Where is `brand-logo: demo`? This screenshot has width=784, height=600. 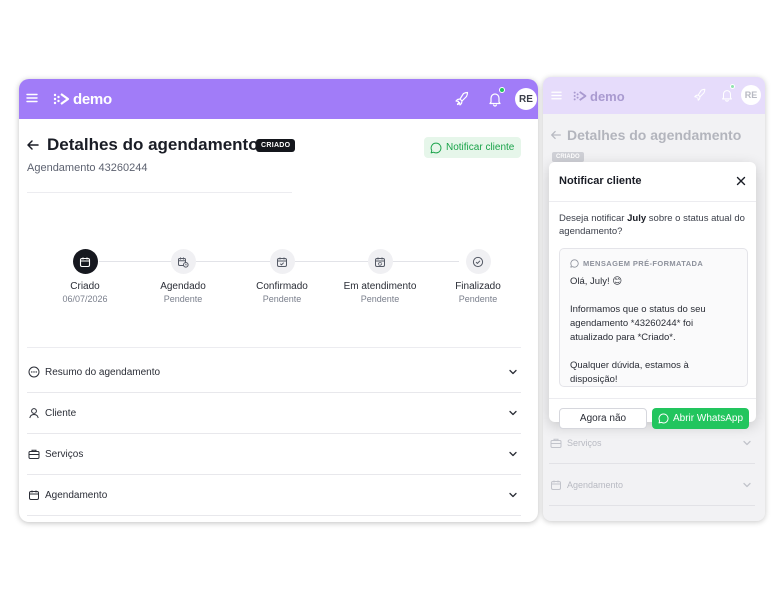
brand-logo: demo is located at coordinates (82, 99).